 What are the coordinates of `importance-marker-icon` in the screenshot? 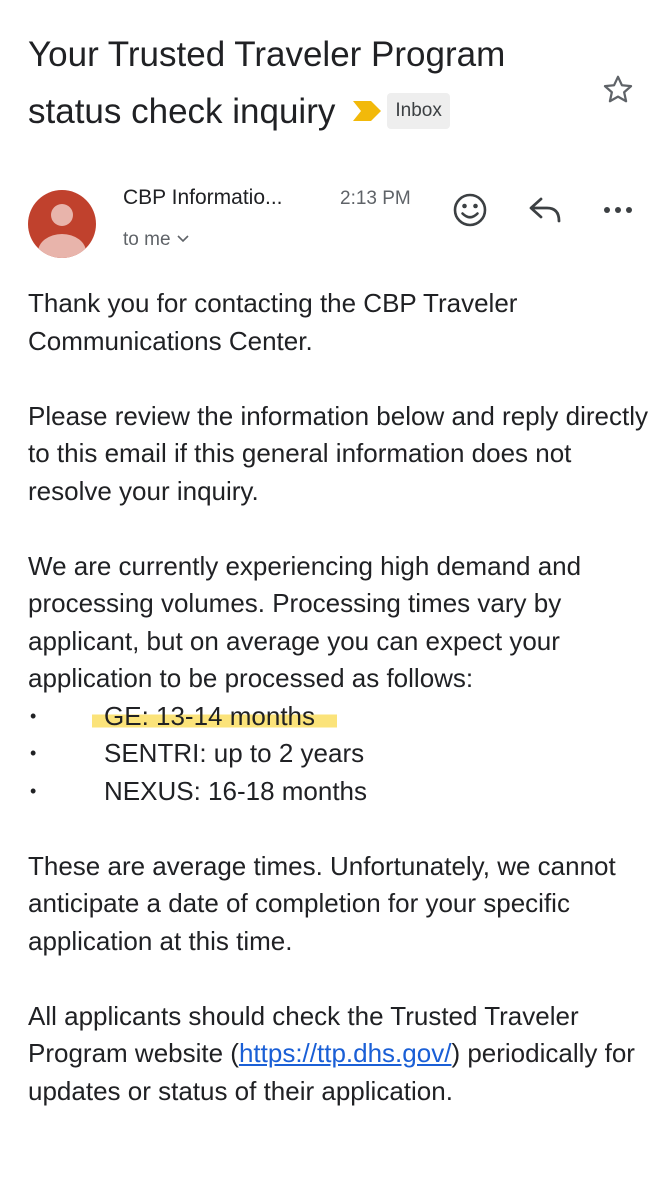 It's located at (367, 110).